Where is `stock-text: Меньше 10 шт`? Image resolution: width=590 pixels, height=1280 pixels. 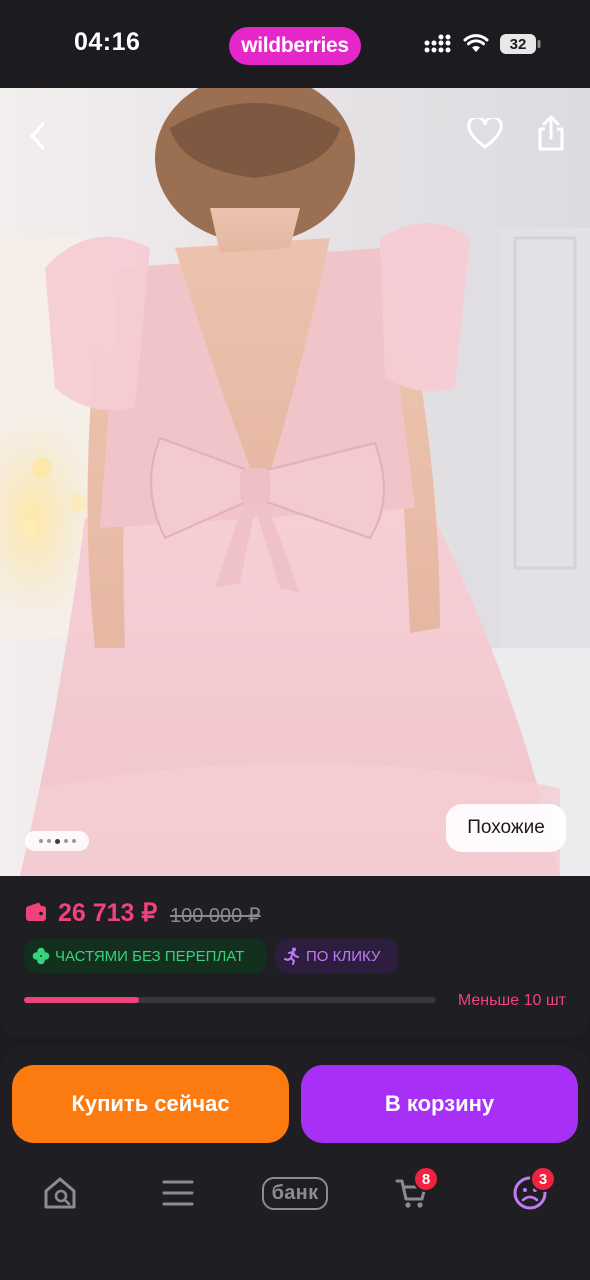 stock-text: Меньше 10 шт is located at coordinates (511, 1000).